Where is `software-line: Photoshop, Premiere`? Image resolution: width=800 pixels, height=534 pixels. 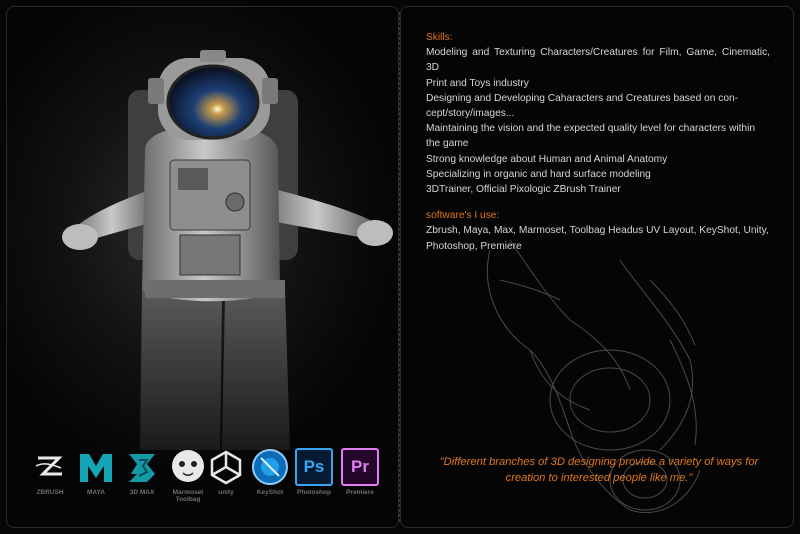
software-line: Photoshop, Premiere is located at coordinates (474, 246).